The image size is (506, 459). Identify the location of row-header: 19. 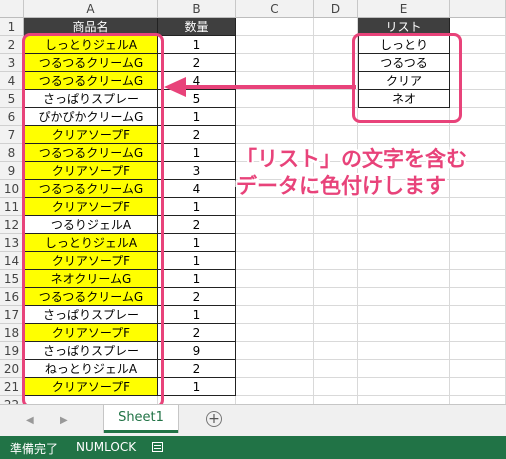
(12, 351).